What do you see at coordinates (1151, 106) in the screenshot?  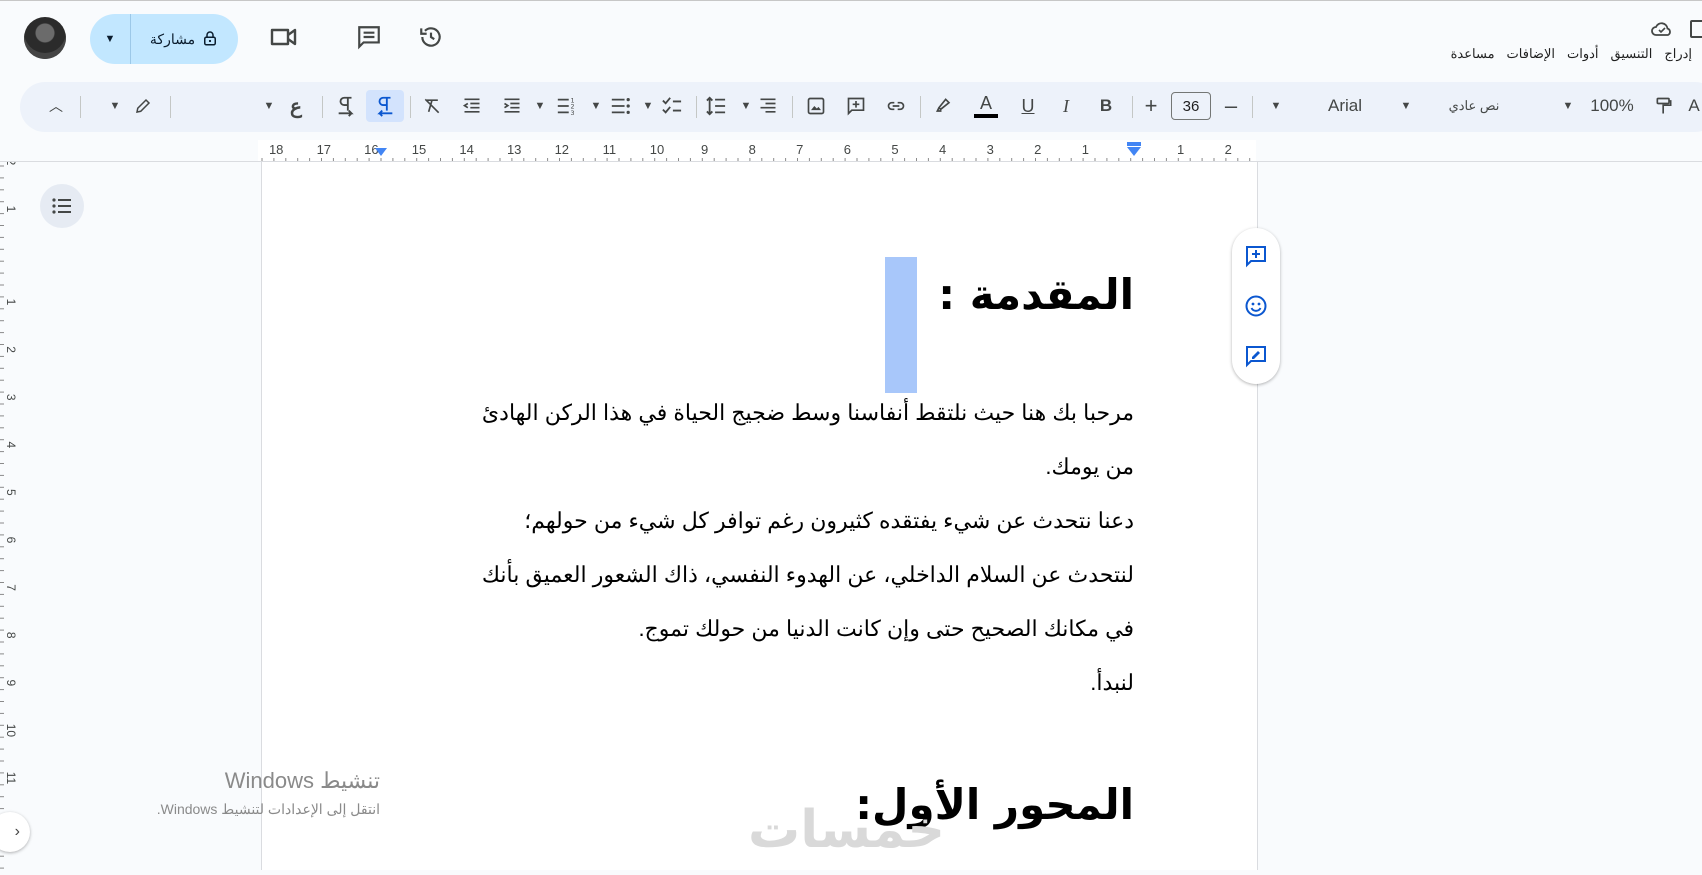 I see `increase-font-size-button: +` at bounding box center [1151, 106].